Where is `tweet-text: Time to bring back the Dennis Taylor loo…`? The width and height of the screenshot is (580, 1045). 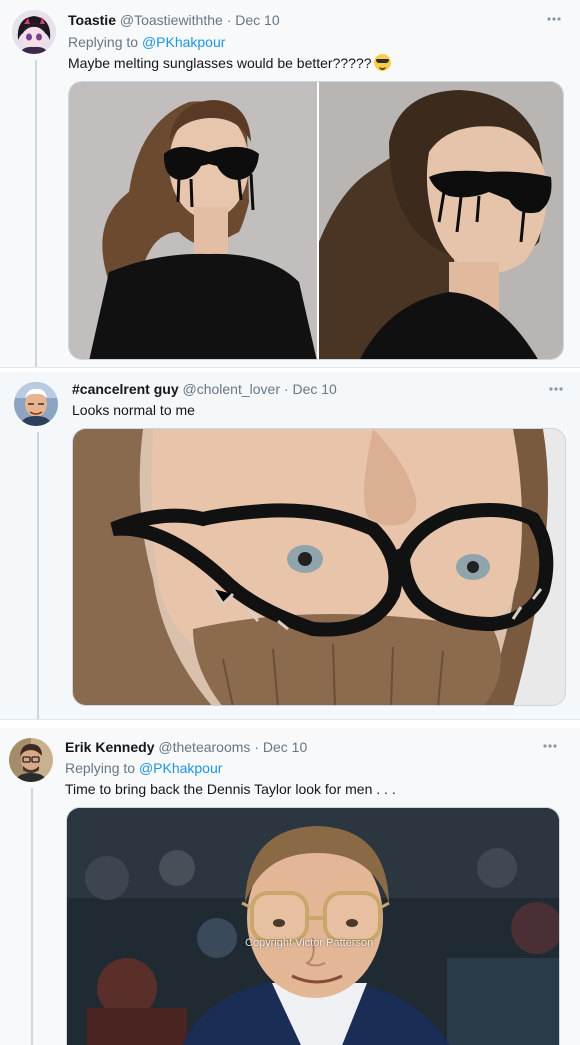 tweet-text: Time to bring back the Dennis Taylor loo… is located at coordinates (230, 789).